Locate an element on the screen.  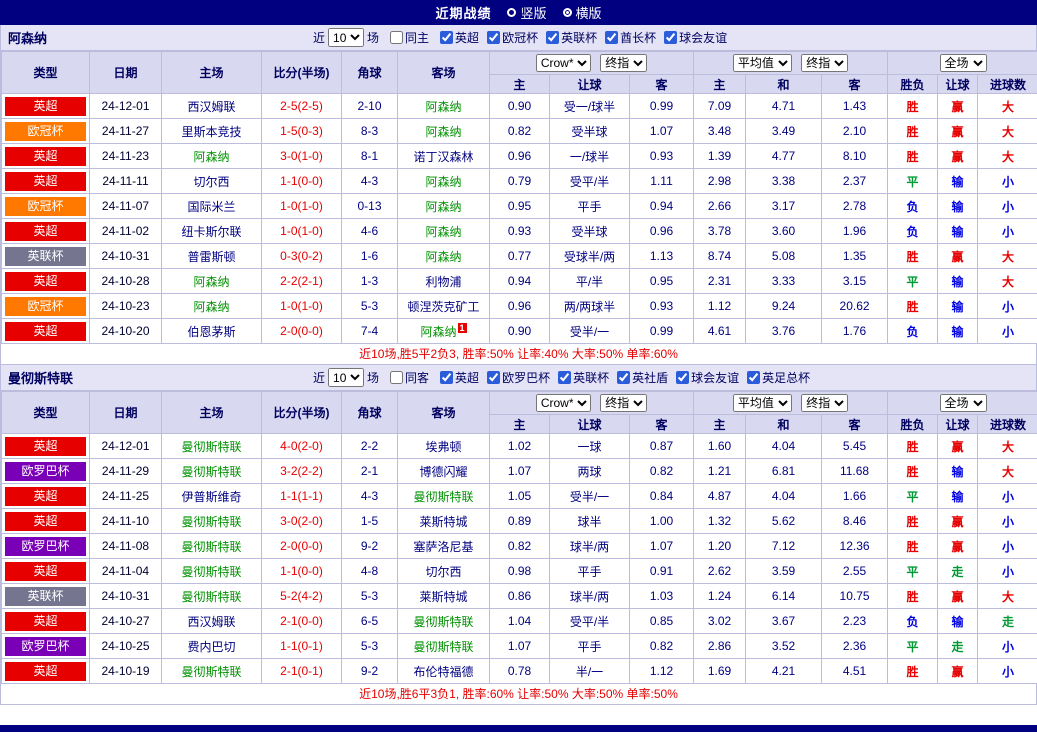
odds-away: 0.82 is located at coordinates (661, 646).